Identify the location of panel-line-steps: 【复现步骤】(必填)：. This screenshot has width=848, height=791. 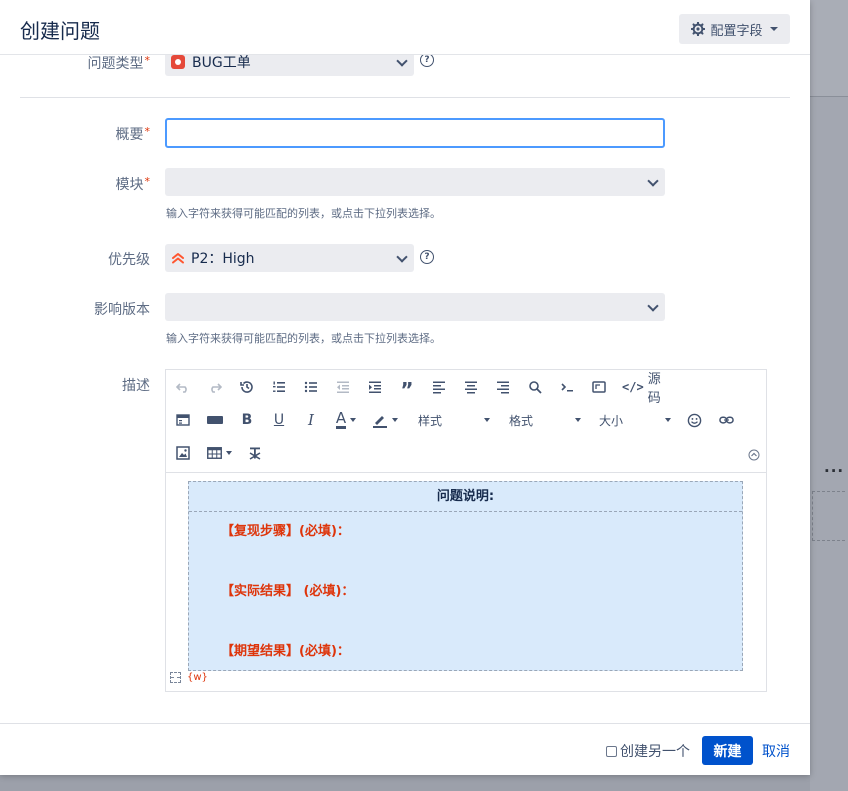
(285, 531).